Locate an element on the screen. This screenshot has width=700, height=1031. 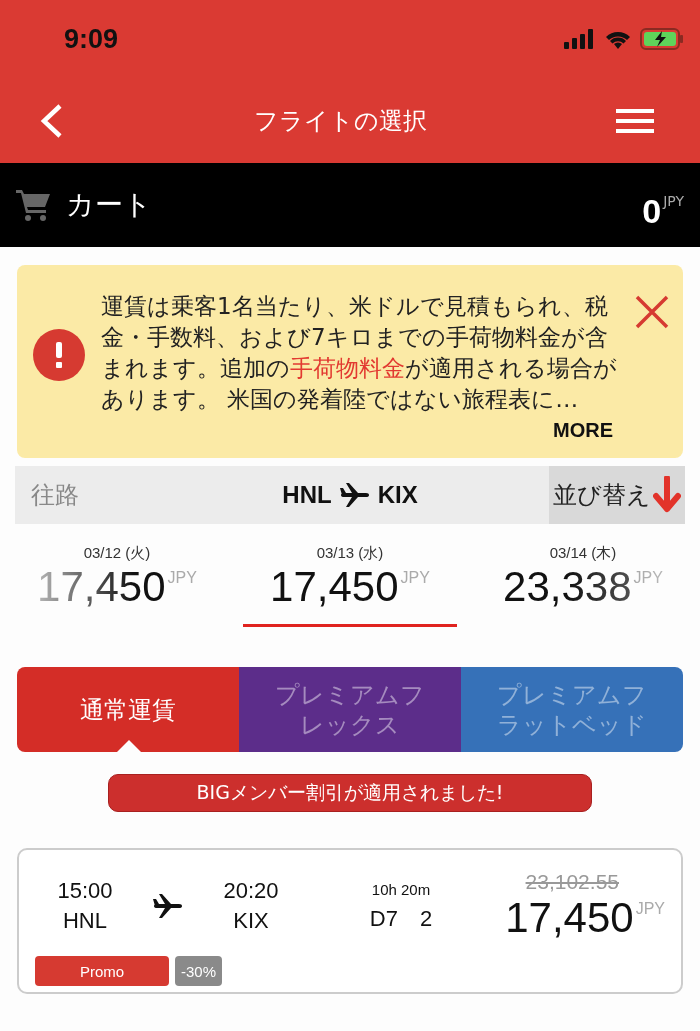
status-time: 9:09 is located at coordinates (91, 39).